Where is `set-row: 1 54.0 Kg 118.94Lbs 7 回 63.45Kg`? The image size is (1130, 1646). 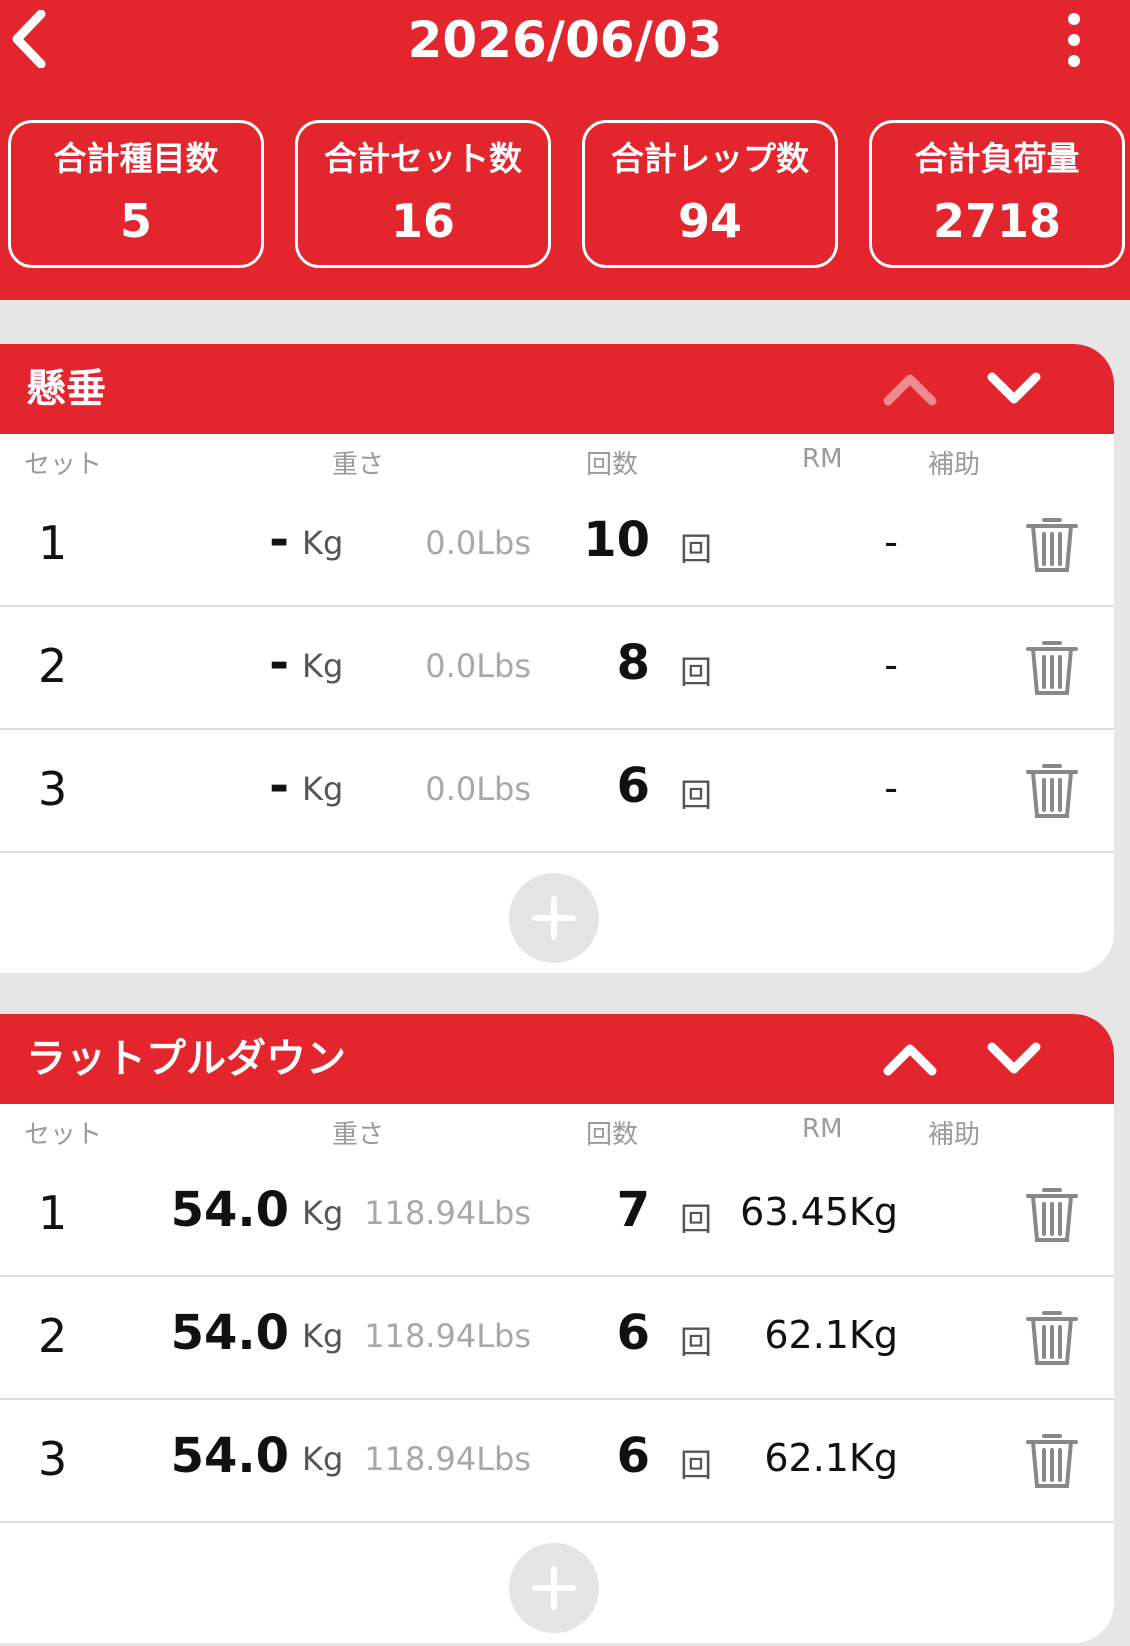 set-row: 1 54.0 Kg 118.94Lbs 7 回 63.45Kg is located at coordinates (557, 1215).